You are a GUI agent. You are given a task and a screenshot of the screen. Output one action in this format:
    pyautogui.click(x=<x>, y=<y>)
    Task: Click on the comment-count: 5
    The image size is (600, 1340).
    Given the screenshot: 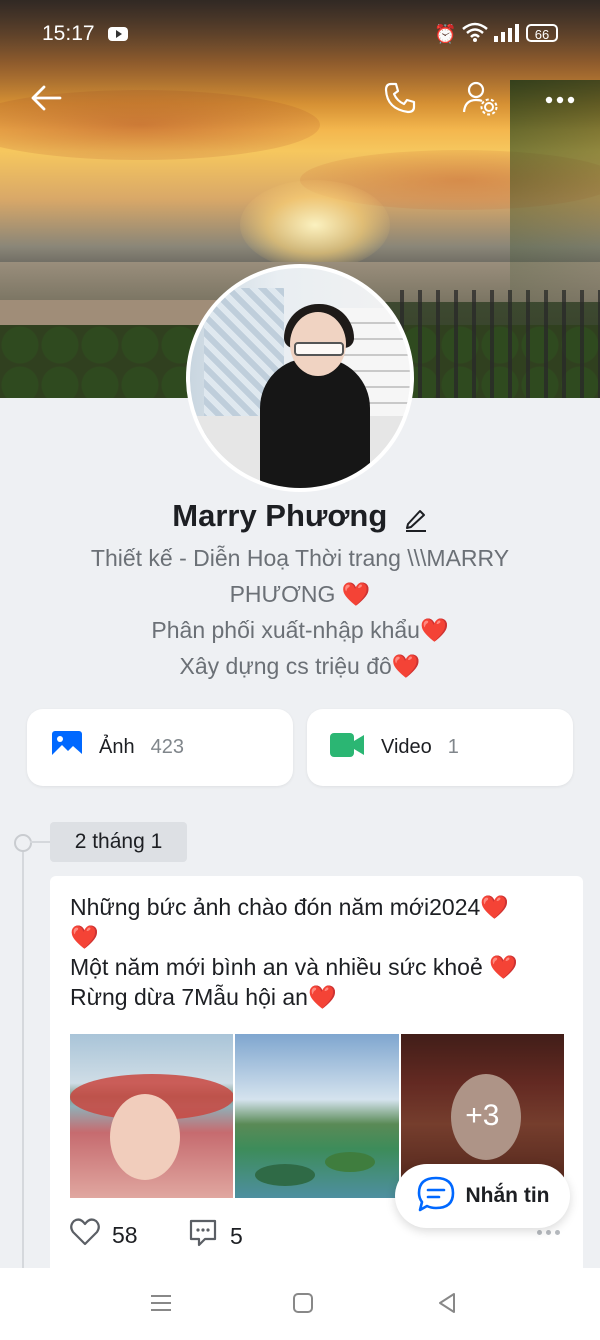 What is the action you would take?
    pyautogui.click(x=236, y=1235)
    